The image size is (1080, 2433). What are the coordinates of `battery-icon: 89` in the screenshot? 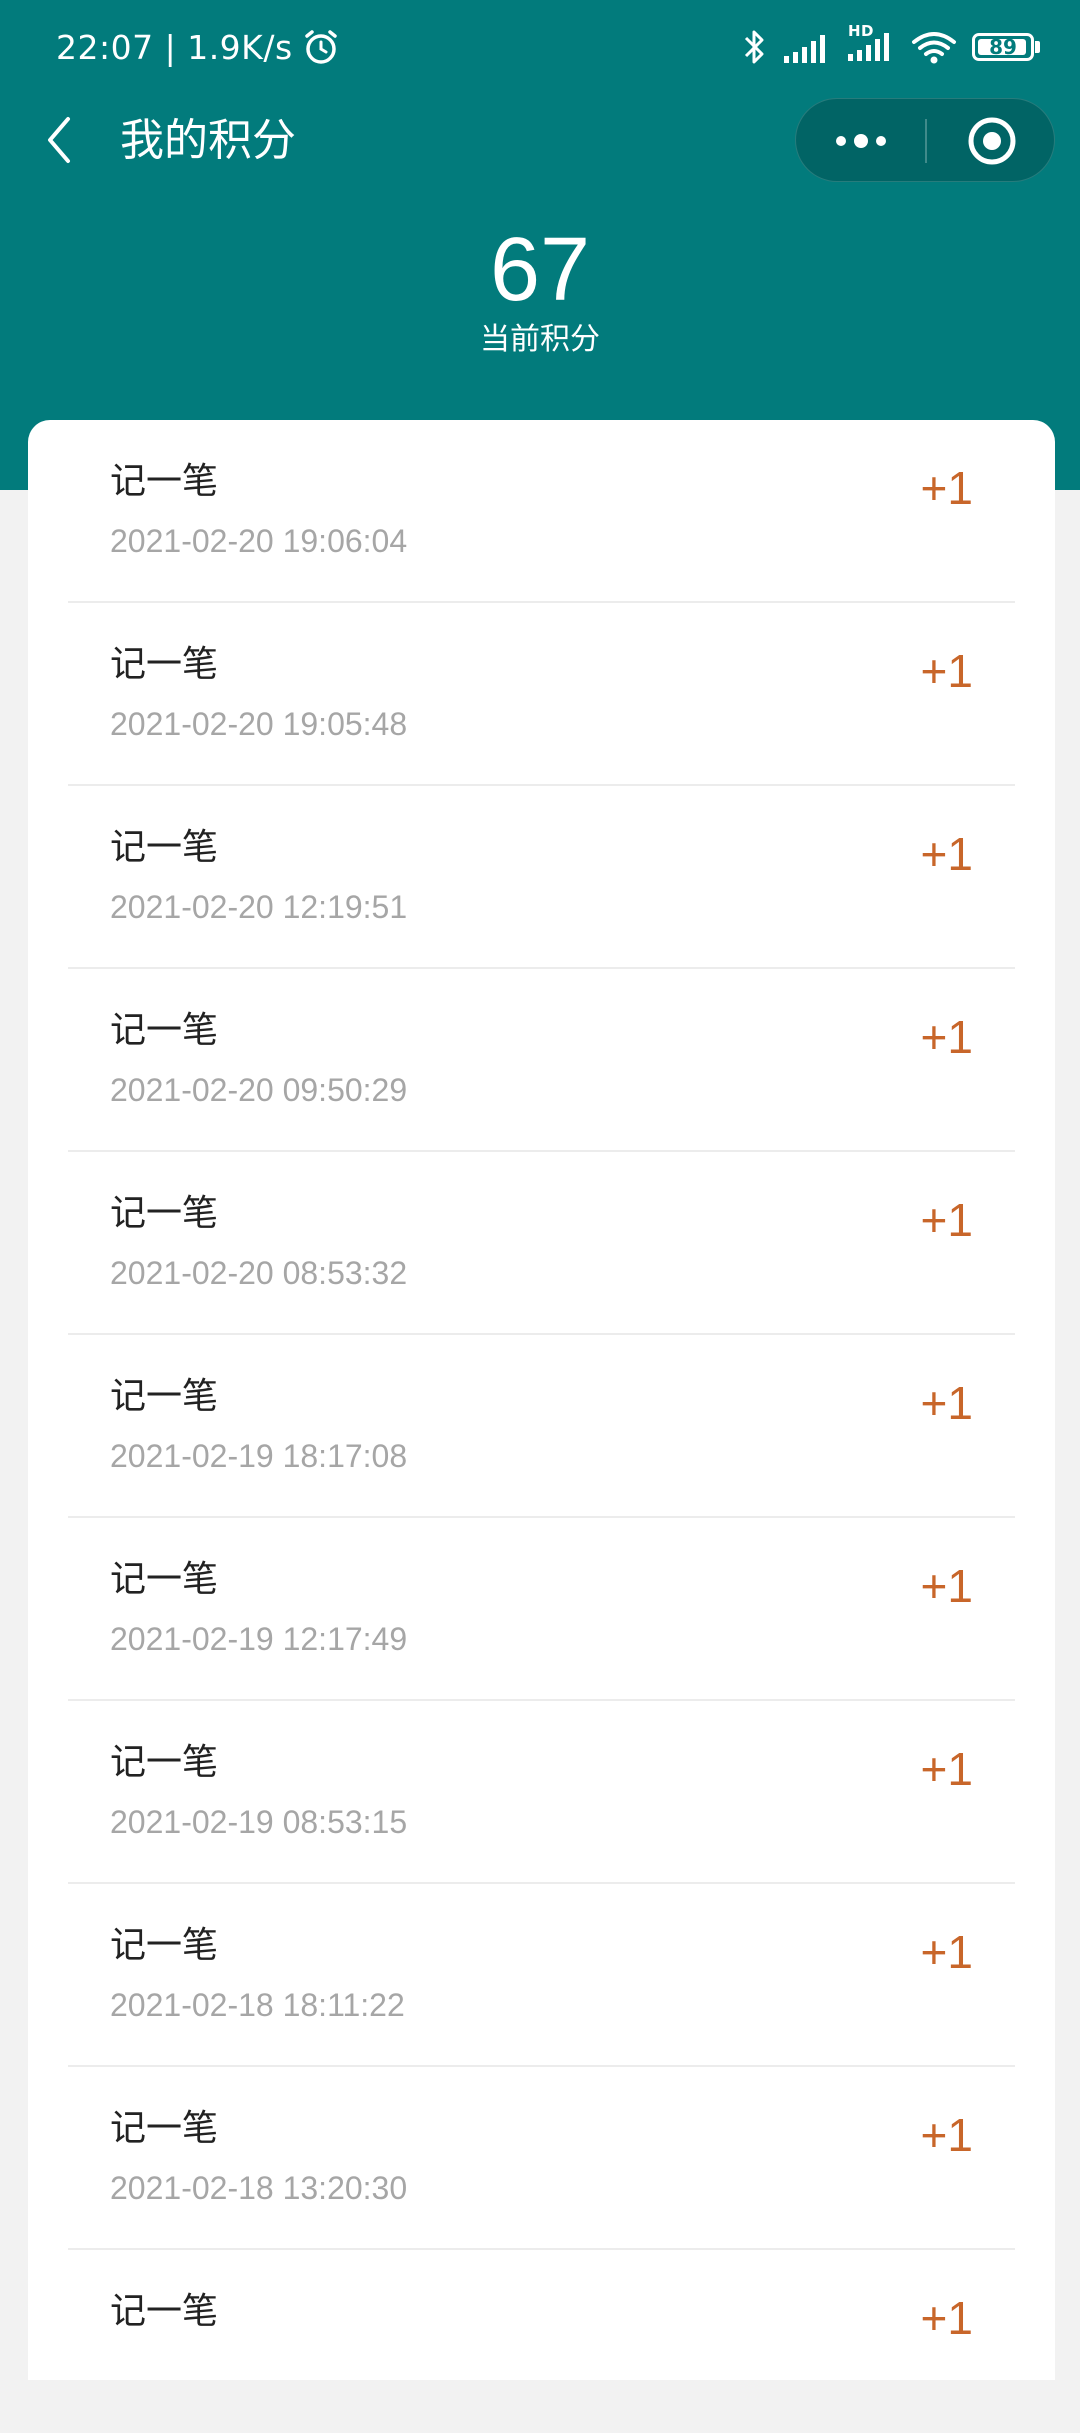 It's located at (1003, 47).